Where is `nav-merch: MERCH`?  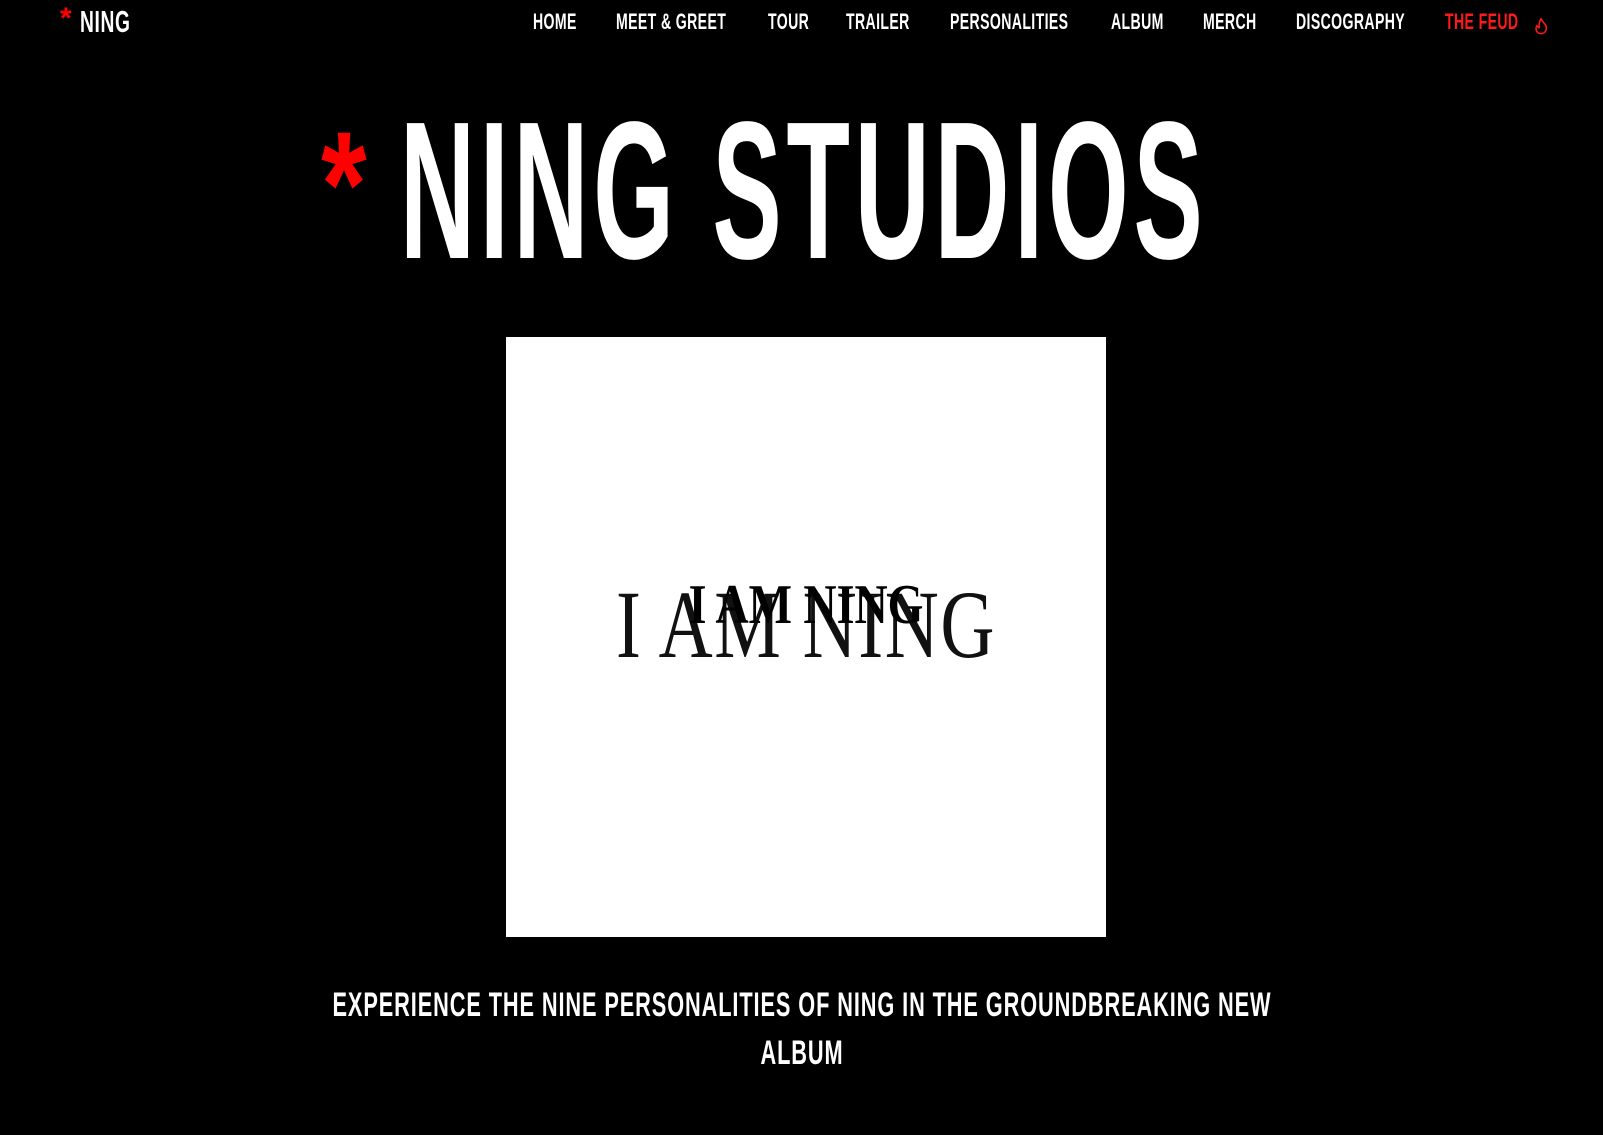
nav-merch: MERCH is located at coordinates (1245, 22).